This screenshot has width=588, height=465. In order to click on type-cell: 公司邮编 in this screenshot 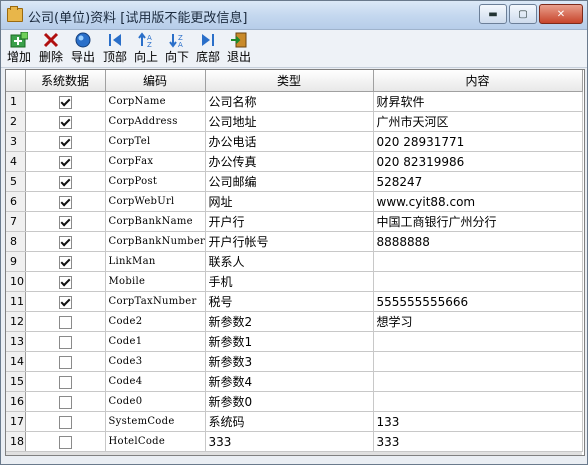, I will do `click(289, 181)`.